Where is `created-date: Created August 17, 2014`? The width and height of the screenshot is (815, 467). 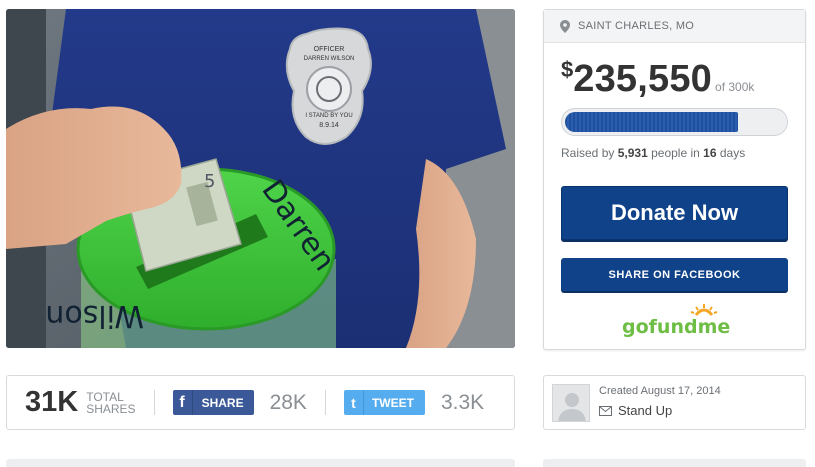
created-date: Created August 17, 2014 is located at coordinates (660, 391).